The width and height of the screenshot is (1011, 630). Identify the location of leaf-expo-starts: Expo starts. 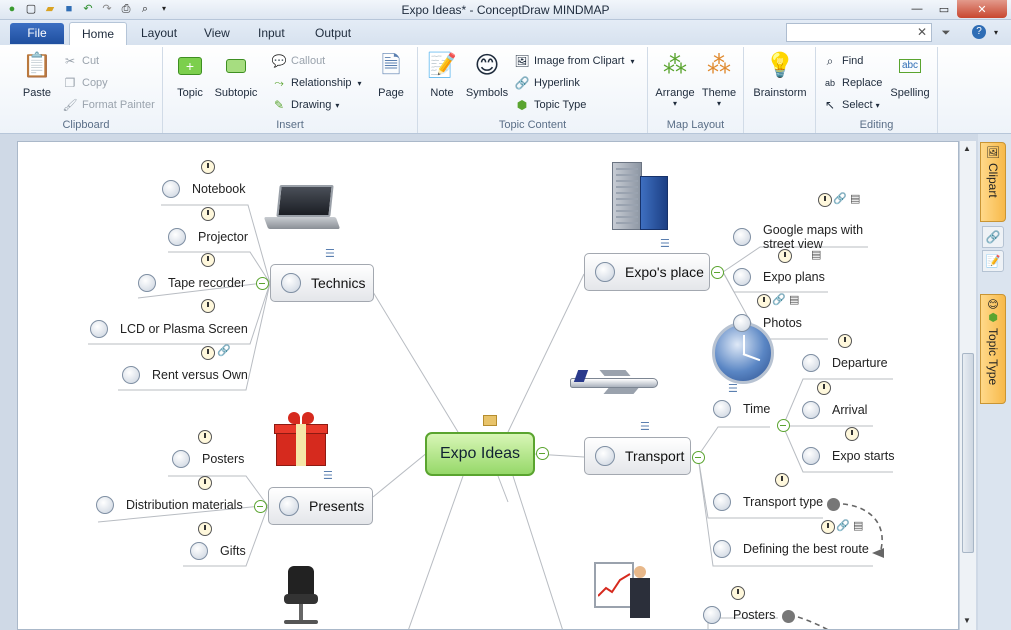
(848, 456).